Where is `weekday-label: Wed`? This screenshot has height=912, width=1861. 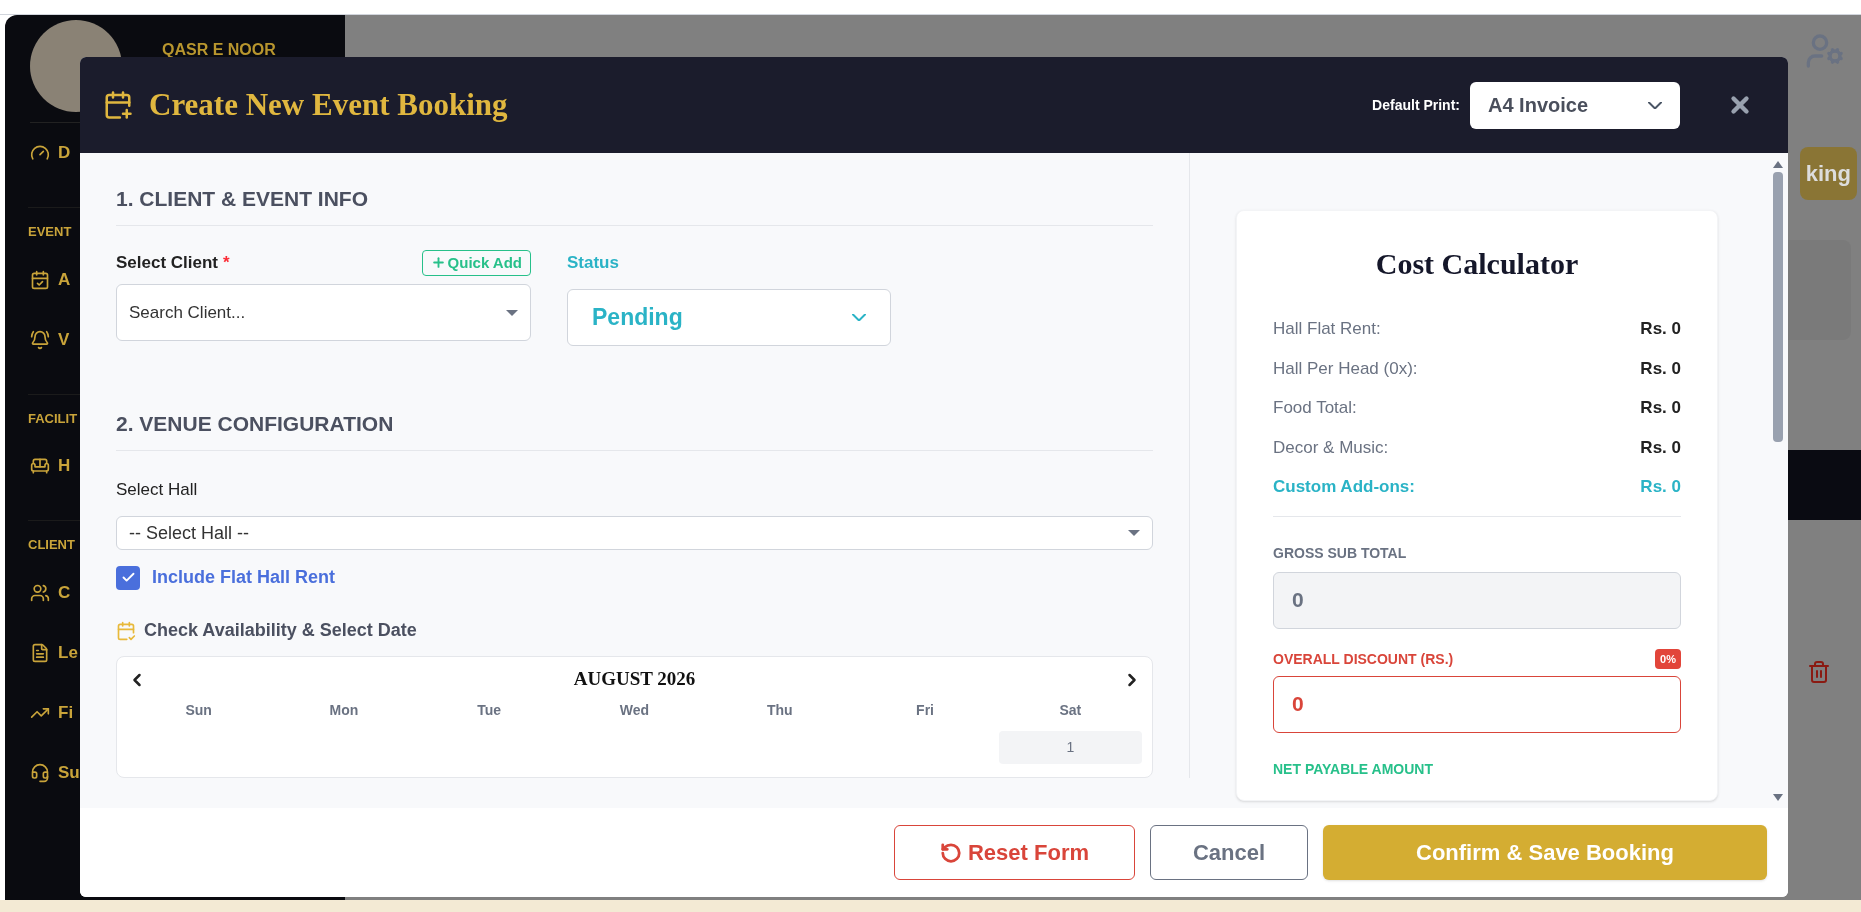 weekday-label: Wed is located at coordinates (634, 710).